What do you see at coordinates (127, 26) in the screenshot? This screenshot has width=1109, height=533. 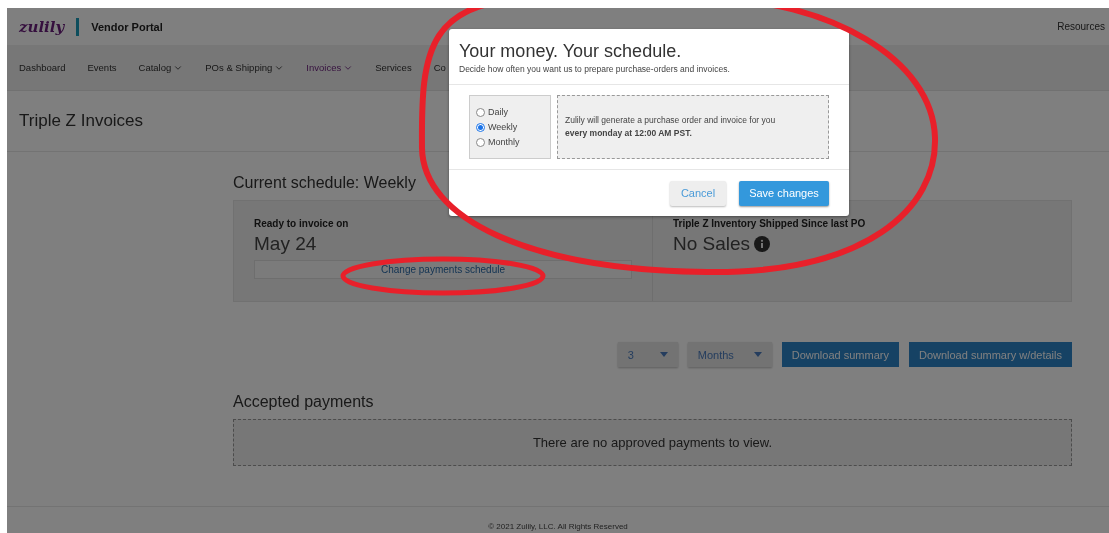 I see `portal-title: Vendor Portal` at bounding box center [127, 26].